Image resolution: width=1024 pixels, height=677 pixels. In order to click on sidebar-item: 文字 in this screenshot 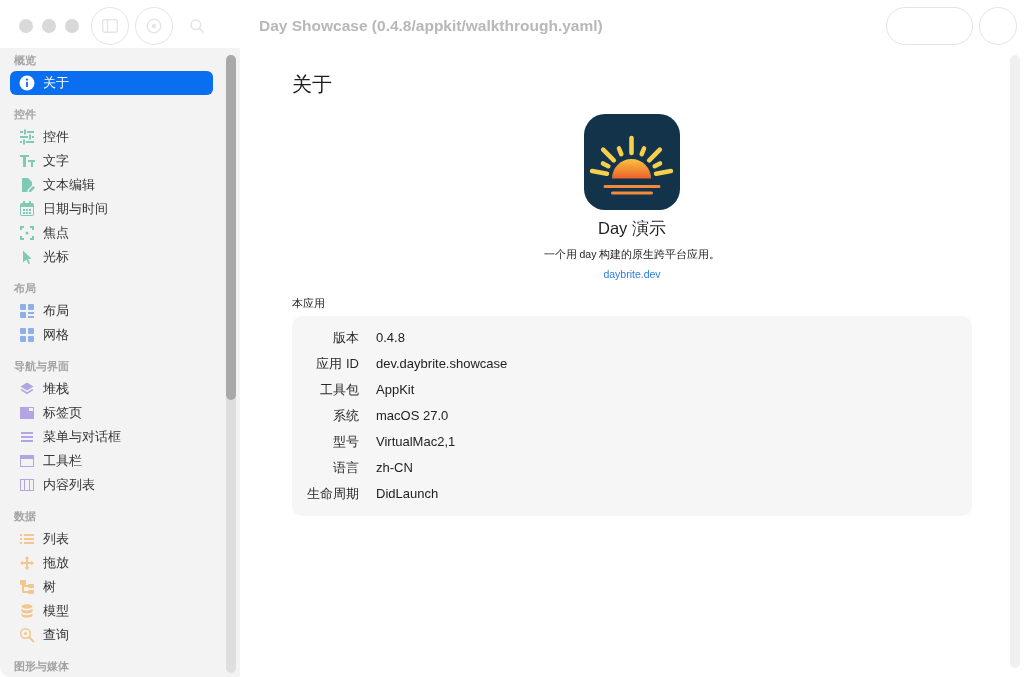, I will do `click(111, 161)`.